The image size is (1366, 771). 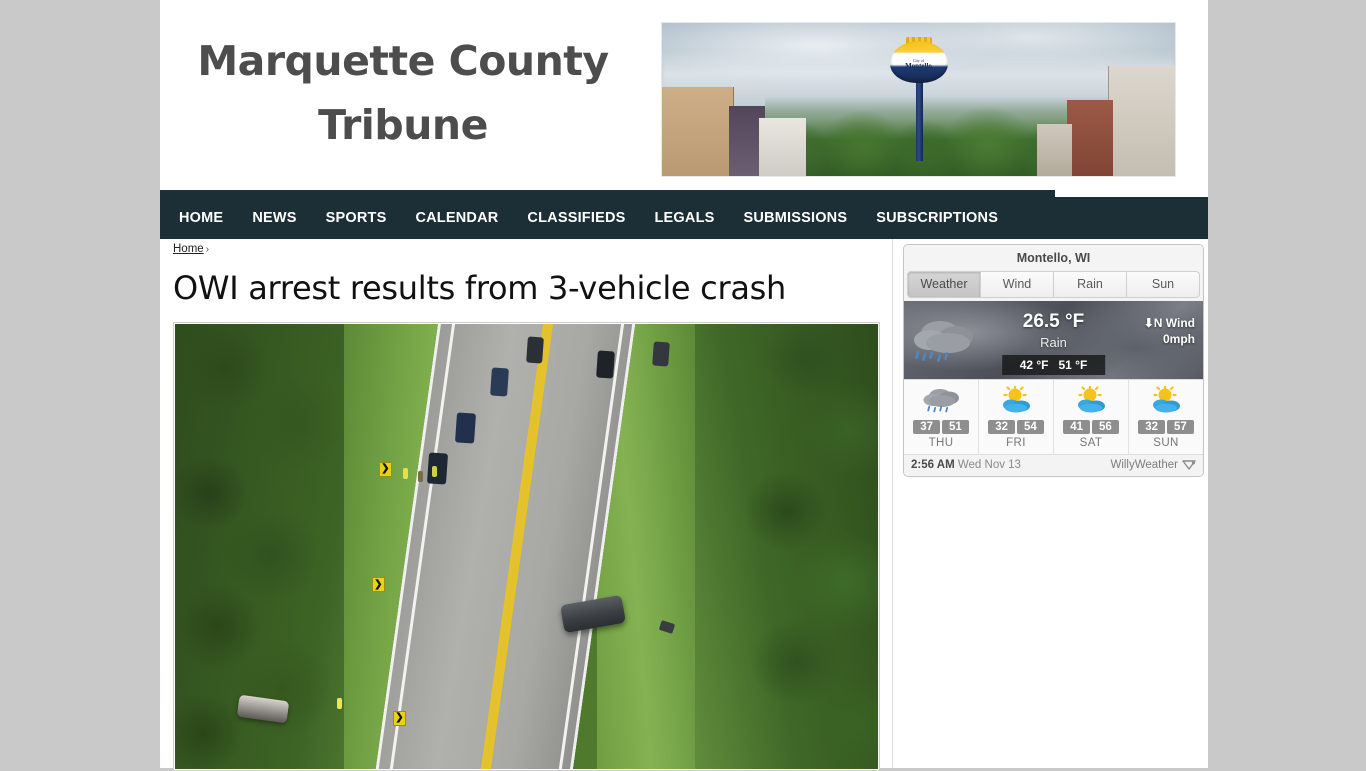 What do you see at coordinates (1166, 417) in the screenshot?
I see `forecast-day-sun: 32 57 SUN` at bounding box center [1166, 417].